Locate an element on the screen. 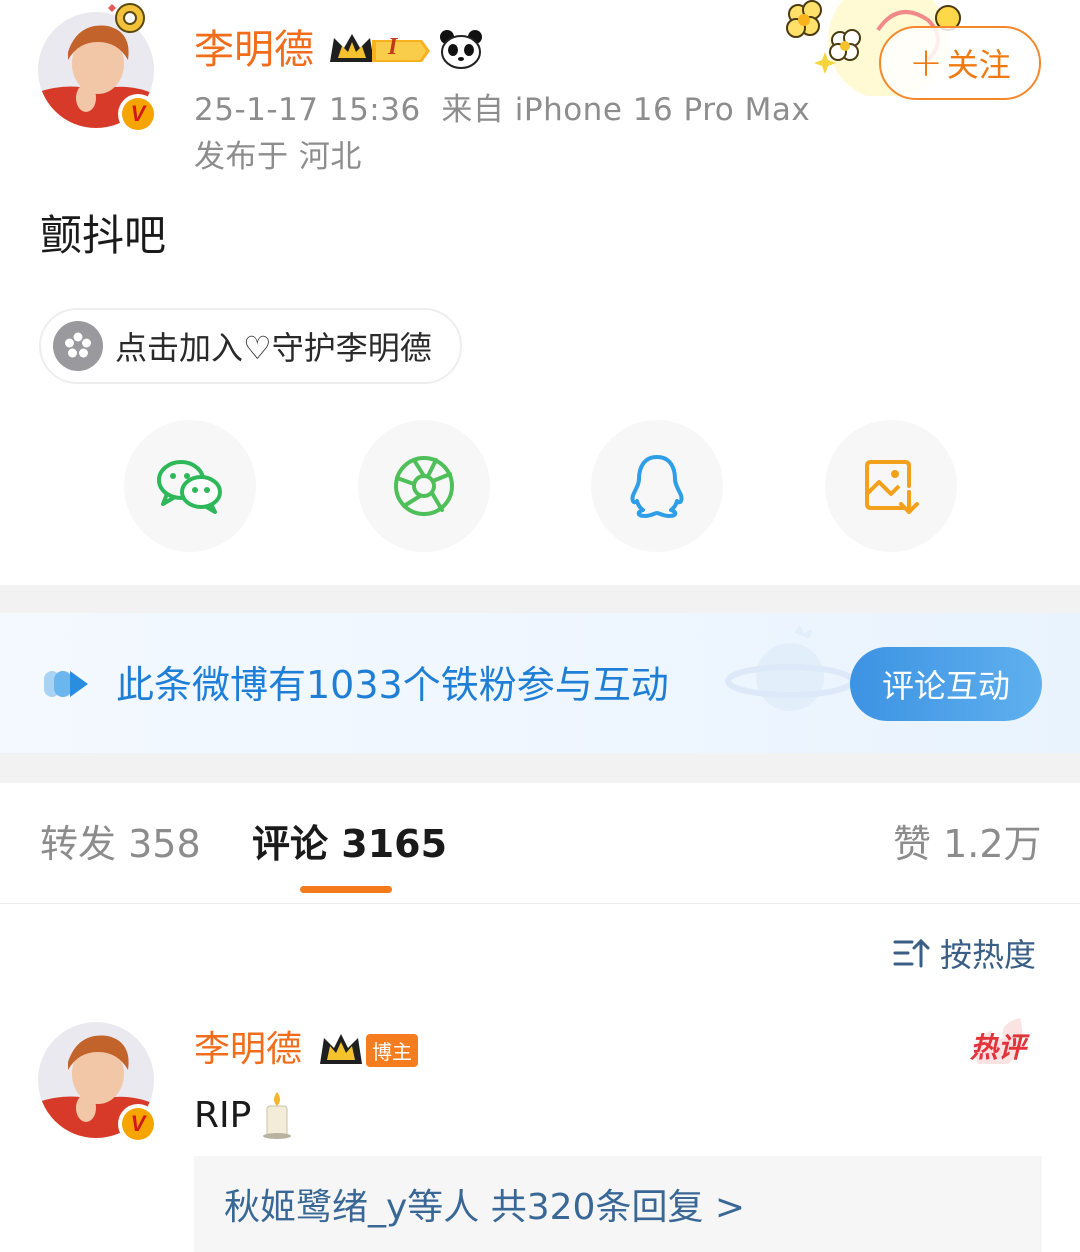 The width and height of the screenshot is (1080, 1252). post-author-name: 李明德 is located at coordinates (254, 50).